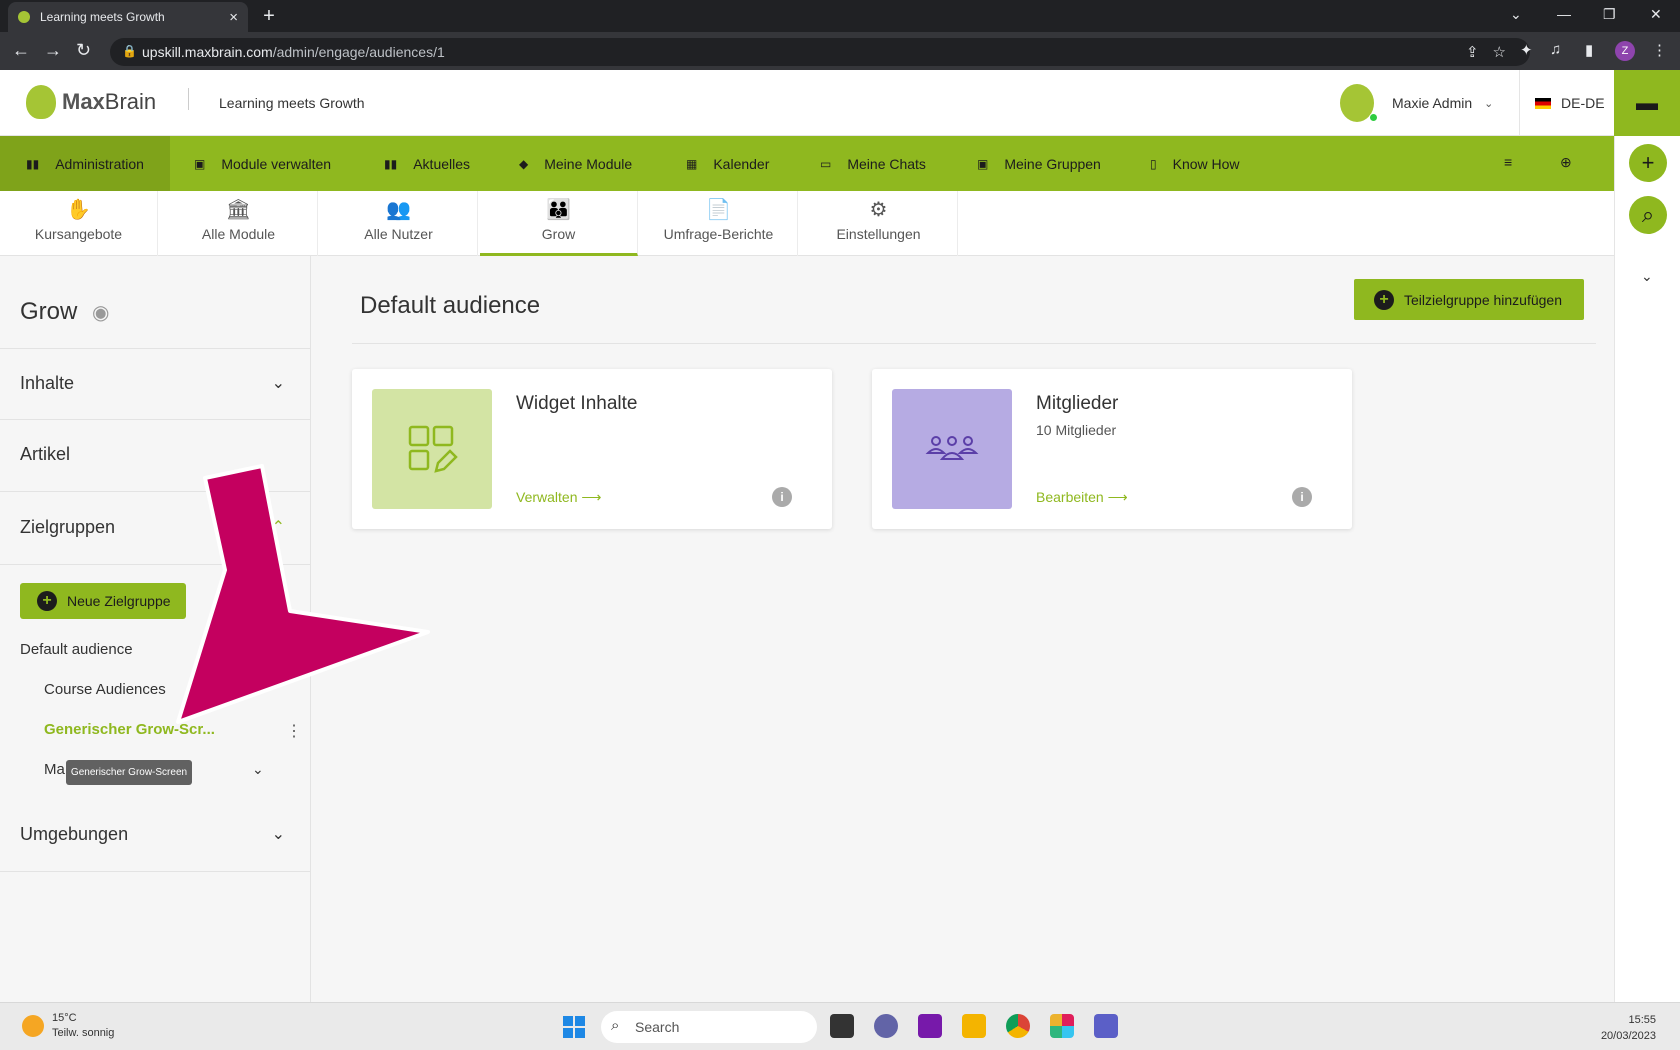 The image size is (1680, 1050). Describe the element at coordinates (930, 1026) in the screenshot. I see `onenote-icon` at that location.